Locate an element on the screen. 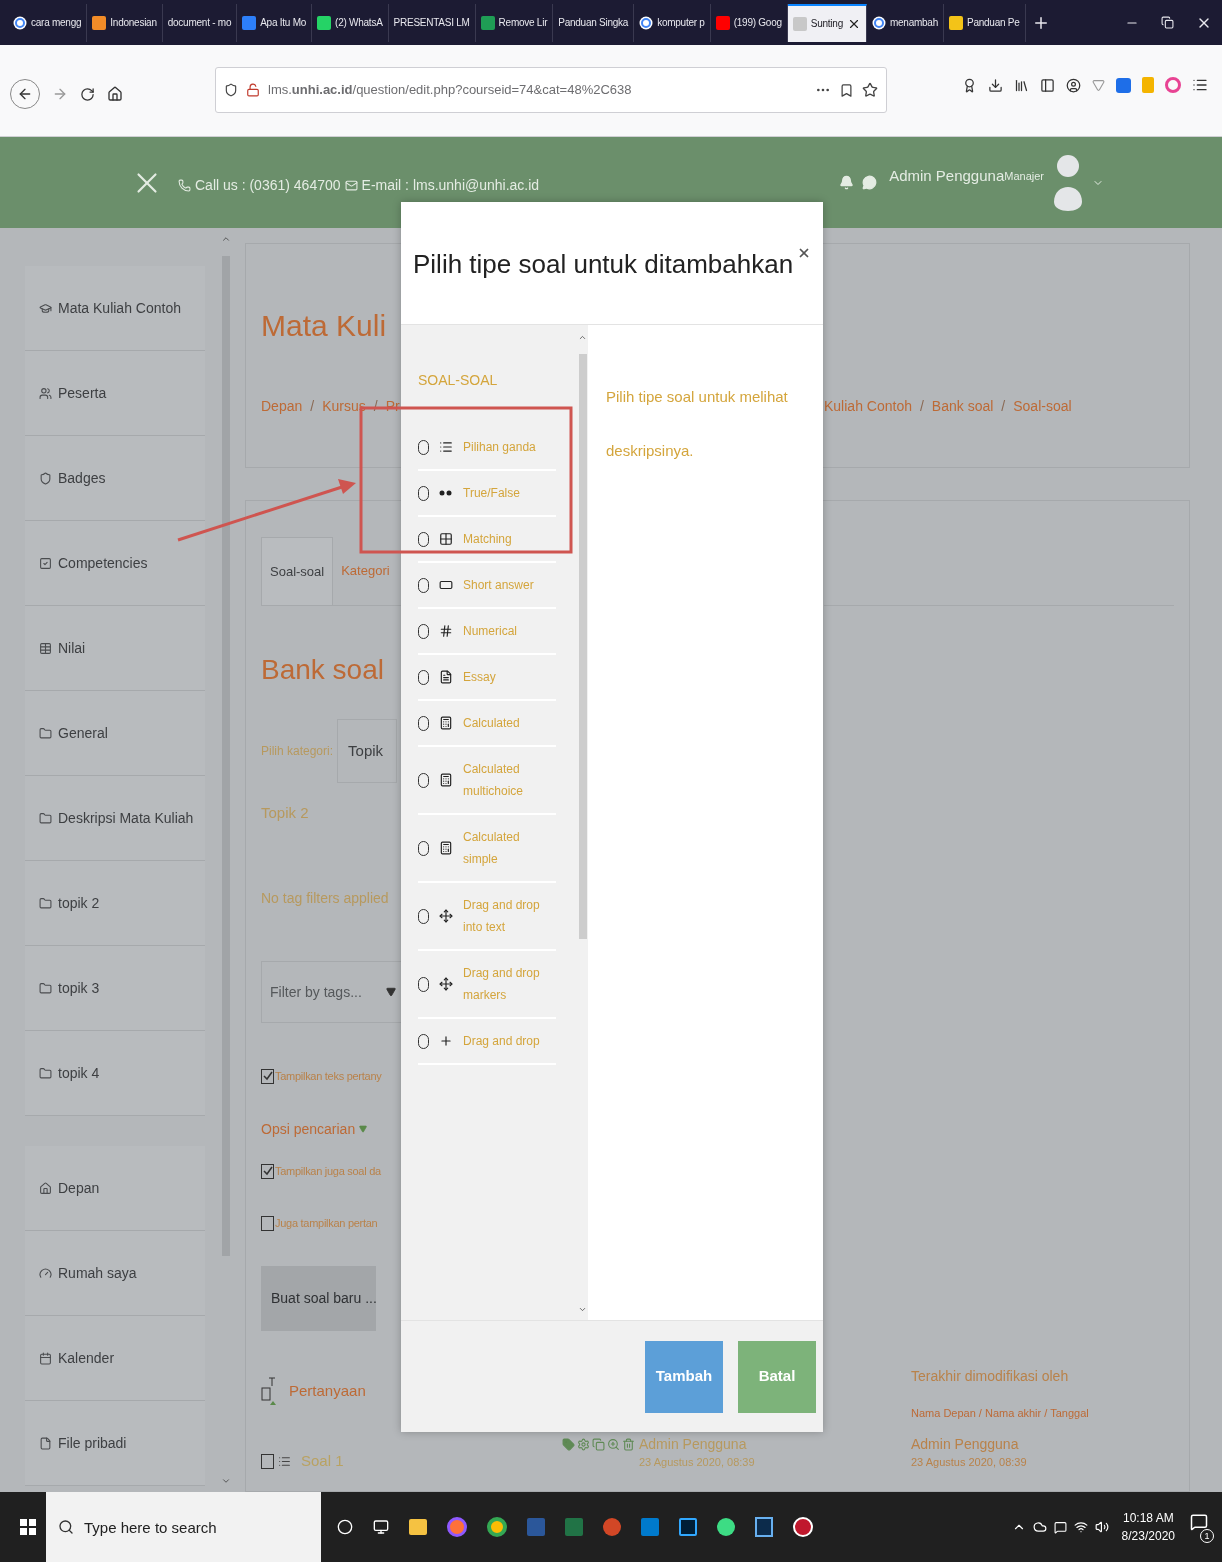 The height and width of the screenshot is (1562, 1222). browser-tab: (2) WhatsA is located at coordinates (350, 22).